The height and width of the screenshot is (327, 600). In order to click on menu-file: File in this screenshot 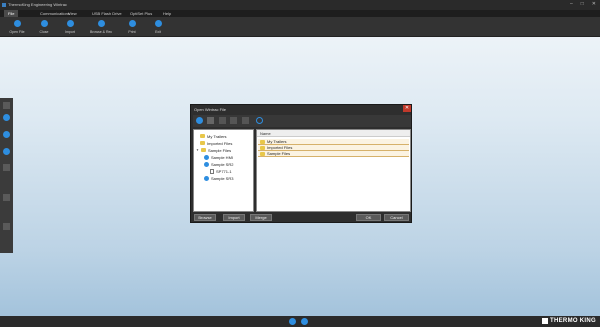, I will do `click(11, 13)`.